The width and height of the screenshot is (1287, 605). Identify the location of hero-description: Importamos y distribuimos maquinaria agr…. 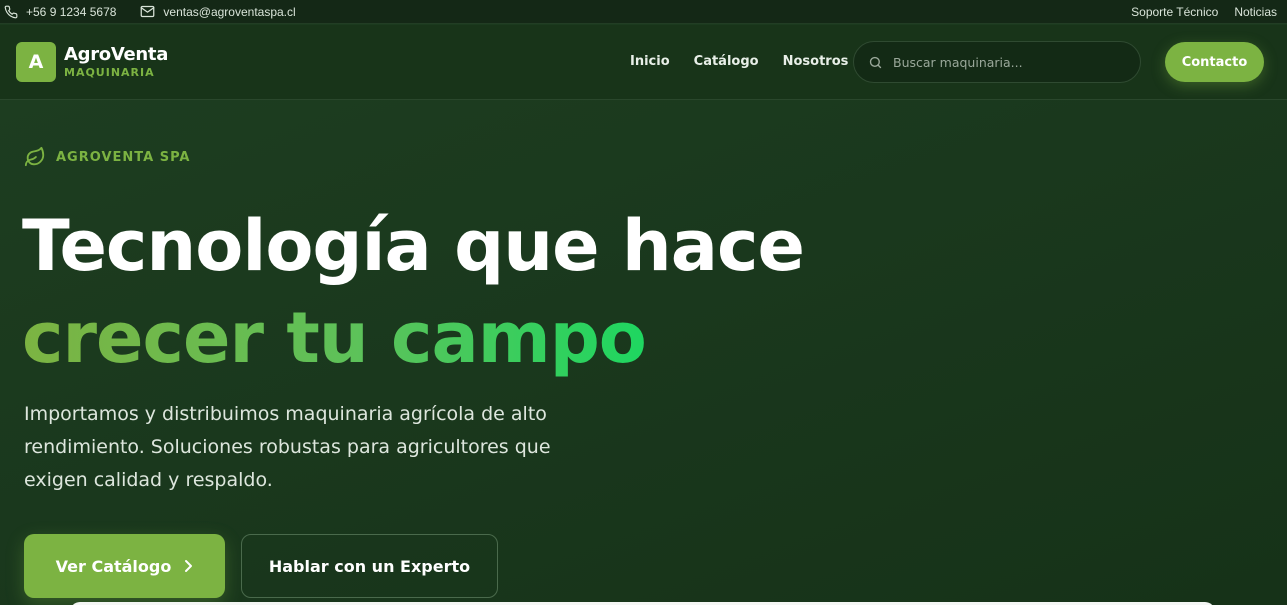
(287, 447).